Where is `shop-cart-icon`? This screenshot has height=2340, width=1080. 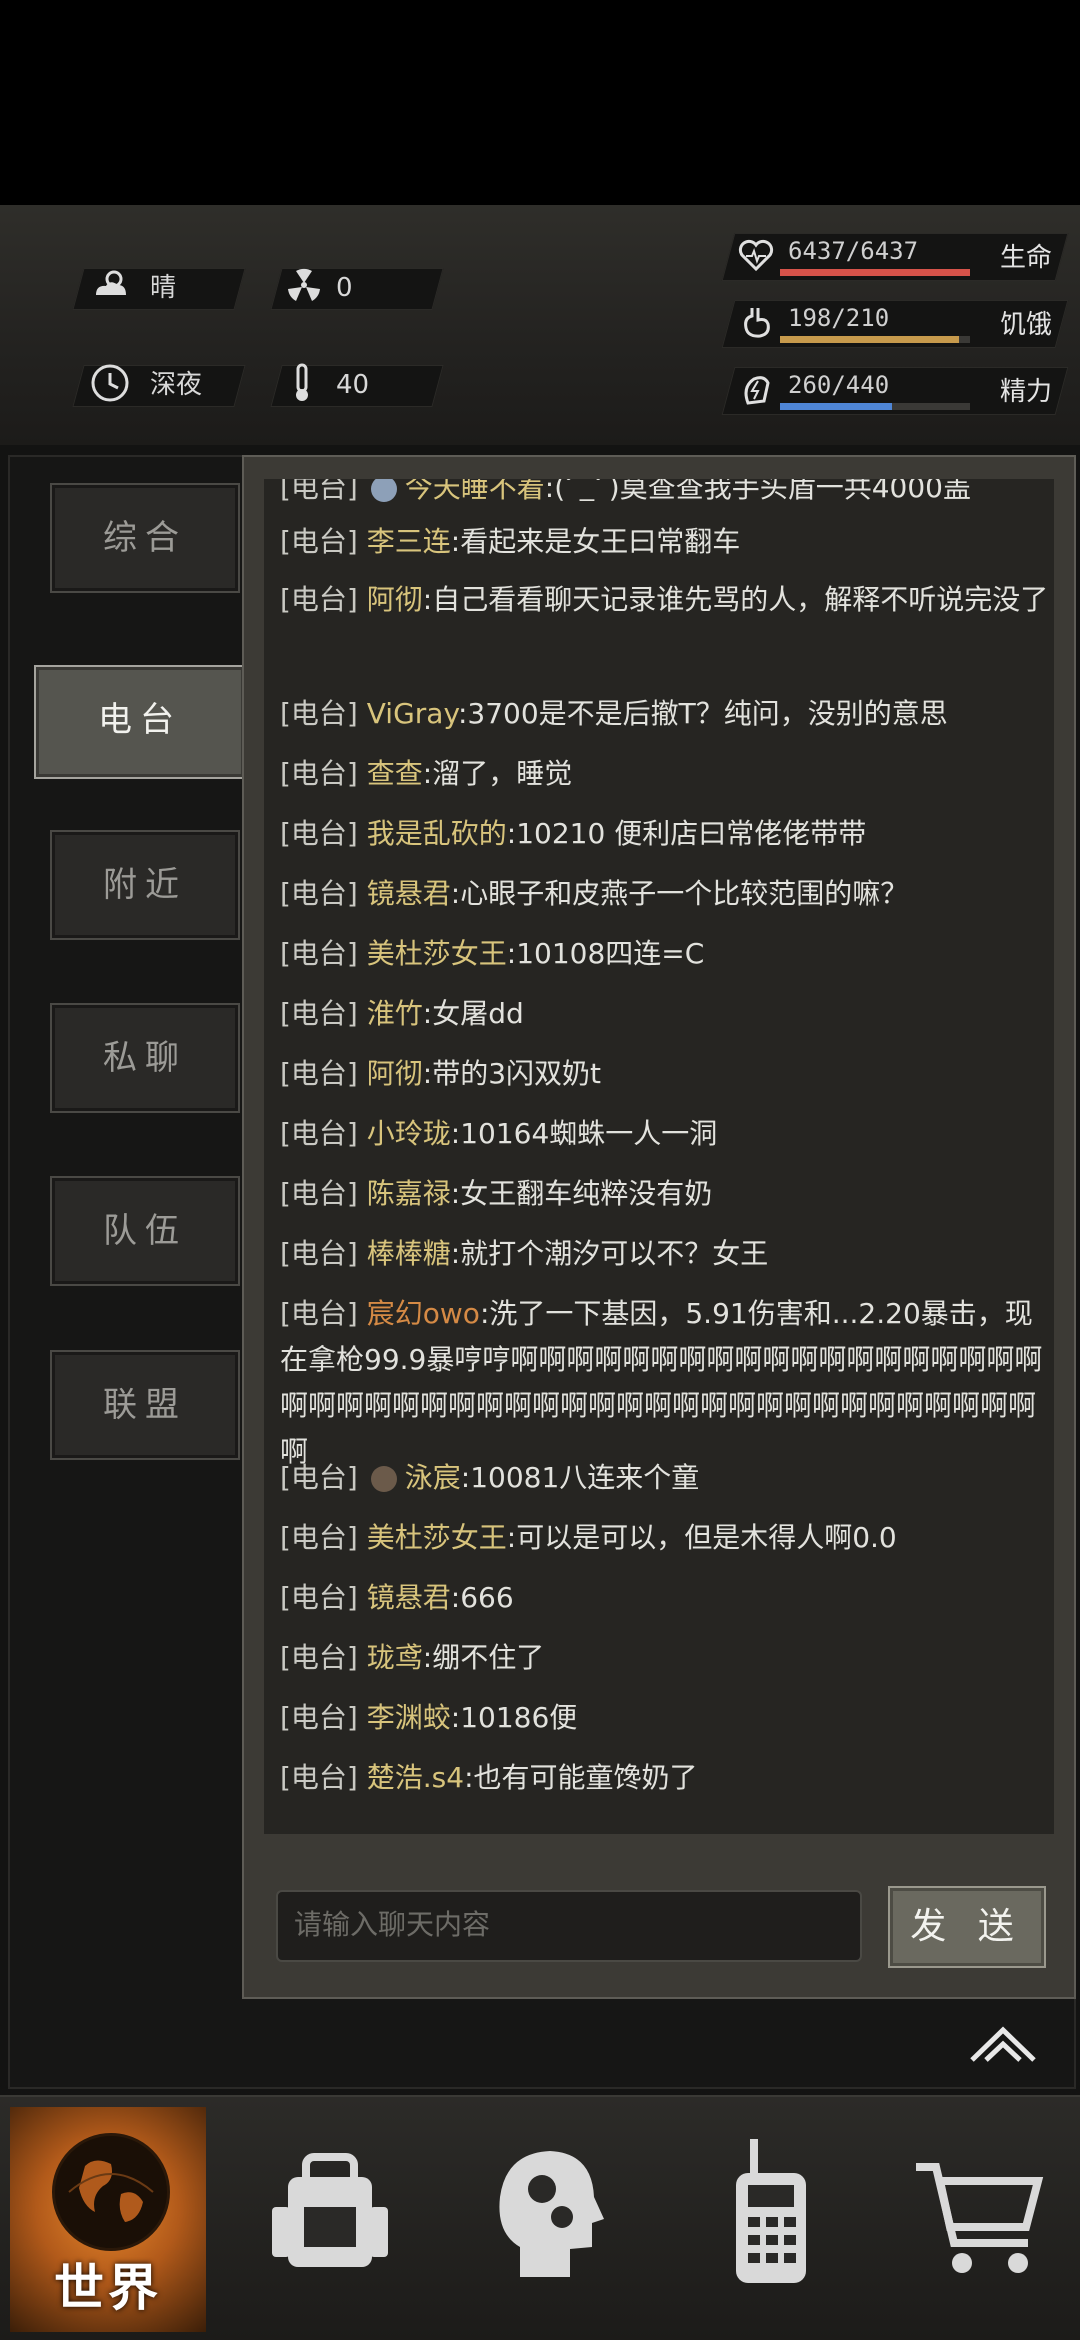
shop-cart-icon is located at coordinates (980, 2212).